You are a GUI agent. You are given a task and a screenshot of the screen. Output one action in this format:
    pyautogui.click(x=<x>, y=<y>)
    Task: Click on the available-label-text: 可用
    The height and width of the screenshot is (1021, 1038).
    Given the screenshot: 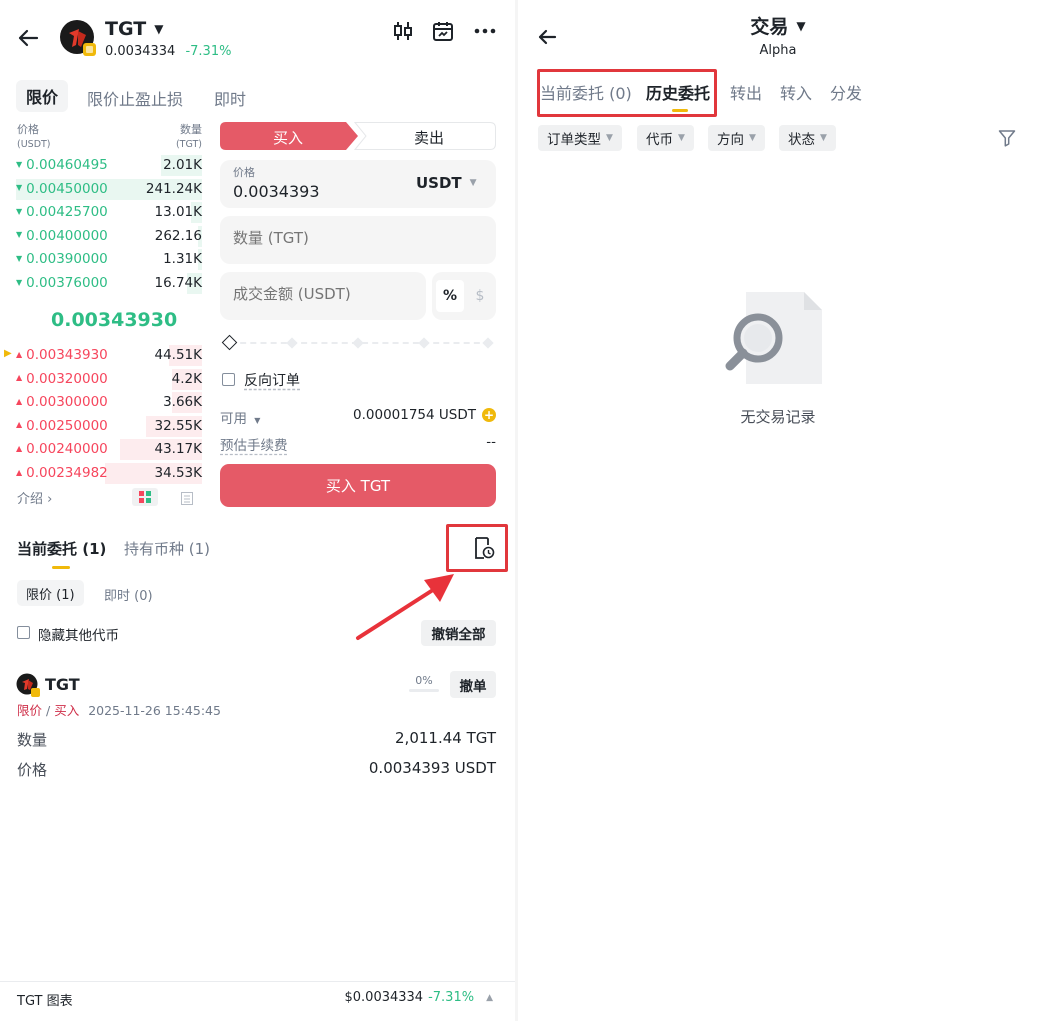 What is the action you would take?
    pyautogui.click(x=233, y=419)
    